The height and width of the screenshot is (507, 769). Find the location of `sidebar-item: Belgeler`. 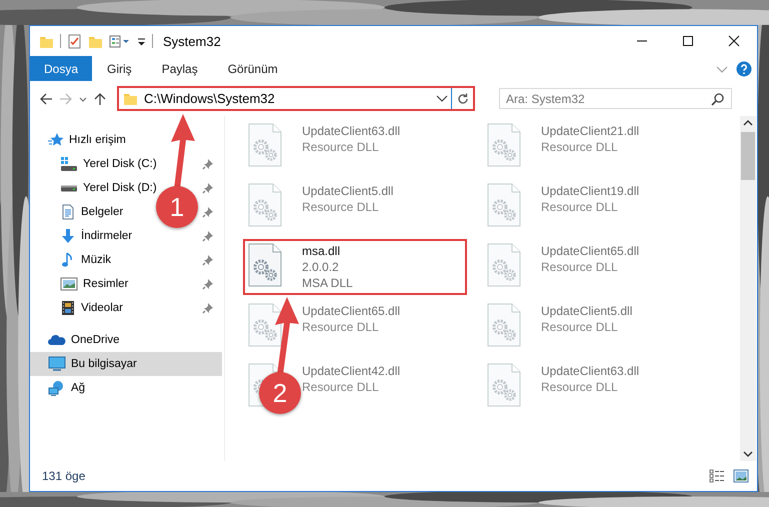

sidebar-item: Belgeler is located at coordinates (92, 212).